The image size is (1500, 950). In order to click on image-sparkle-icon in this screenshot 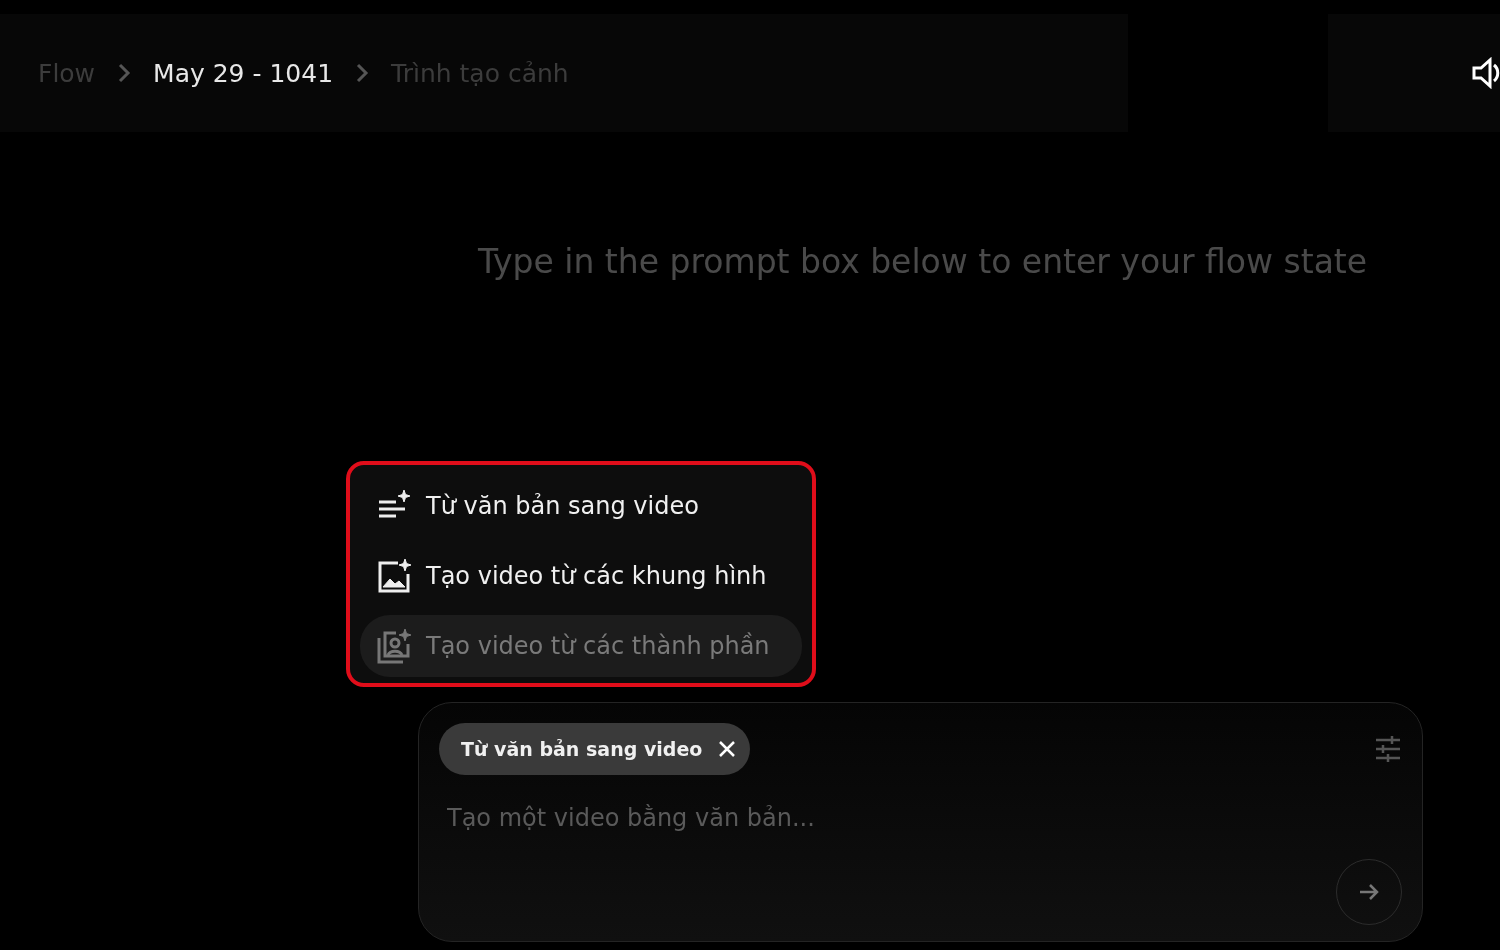, I will do `click(394, 576)`.